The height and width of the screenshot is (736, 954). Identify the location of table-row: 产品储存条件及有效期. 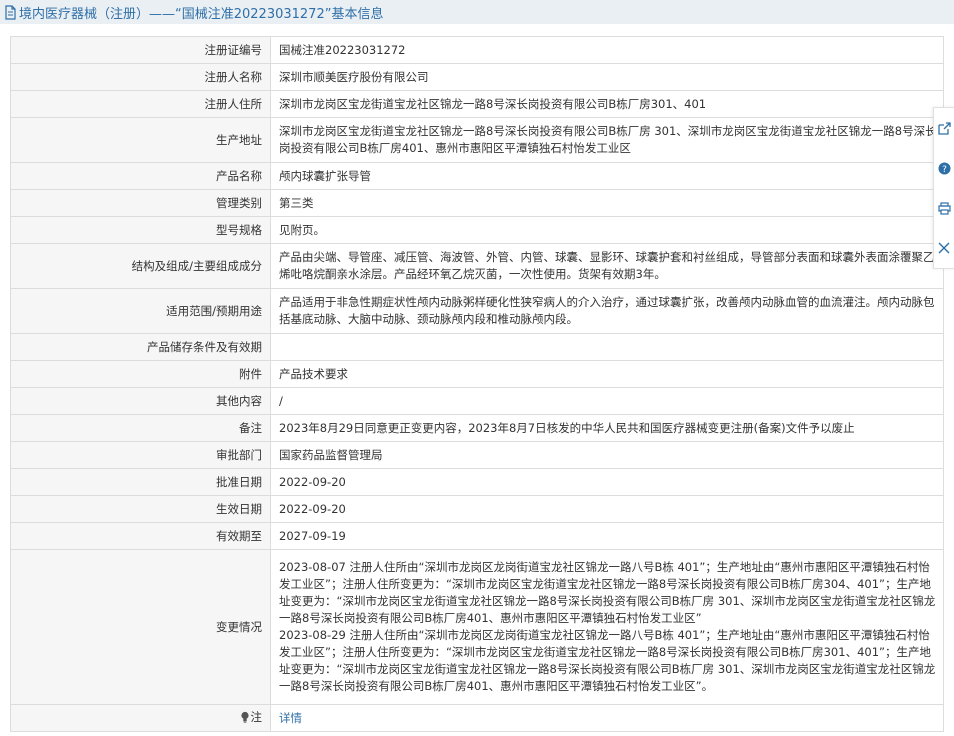
(477, 347).